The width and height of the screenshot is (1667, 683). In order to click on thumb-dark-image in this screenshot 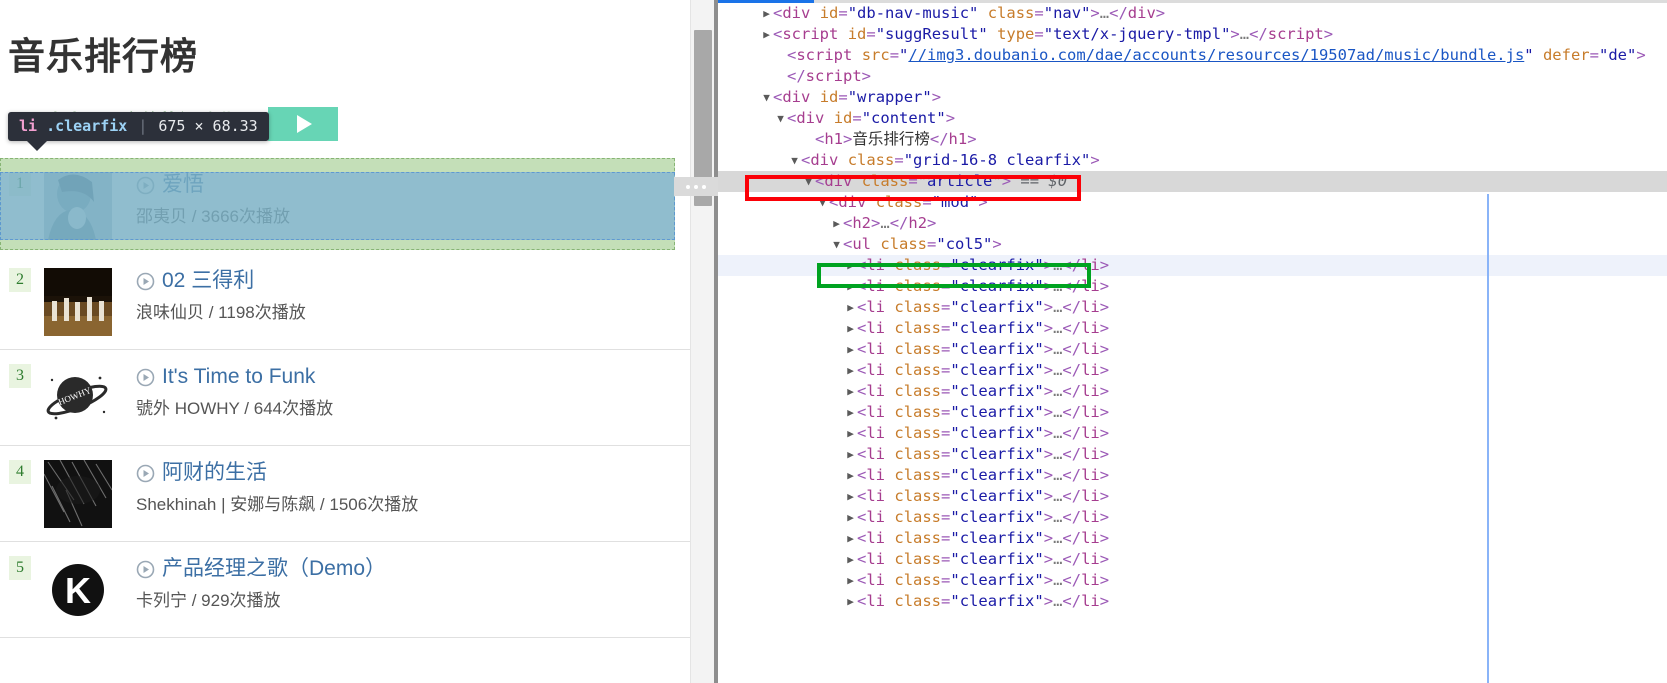, I will do `click(78, 494)`.